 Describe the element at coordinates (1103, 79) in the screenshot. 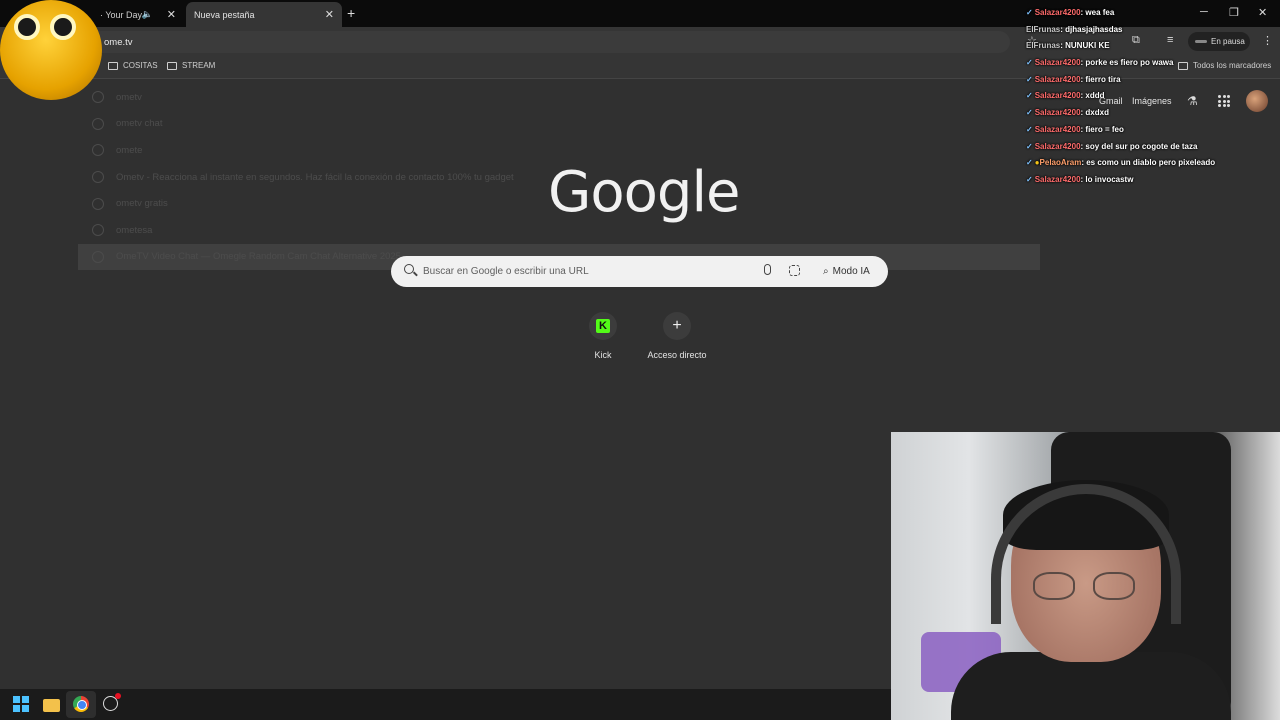

I see `chat-text: fierro tira` at that location.